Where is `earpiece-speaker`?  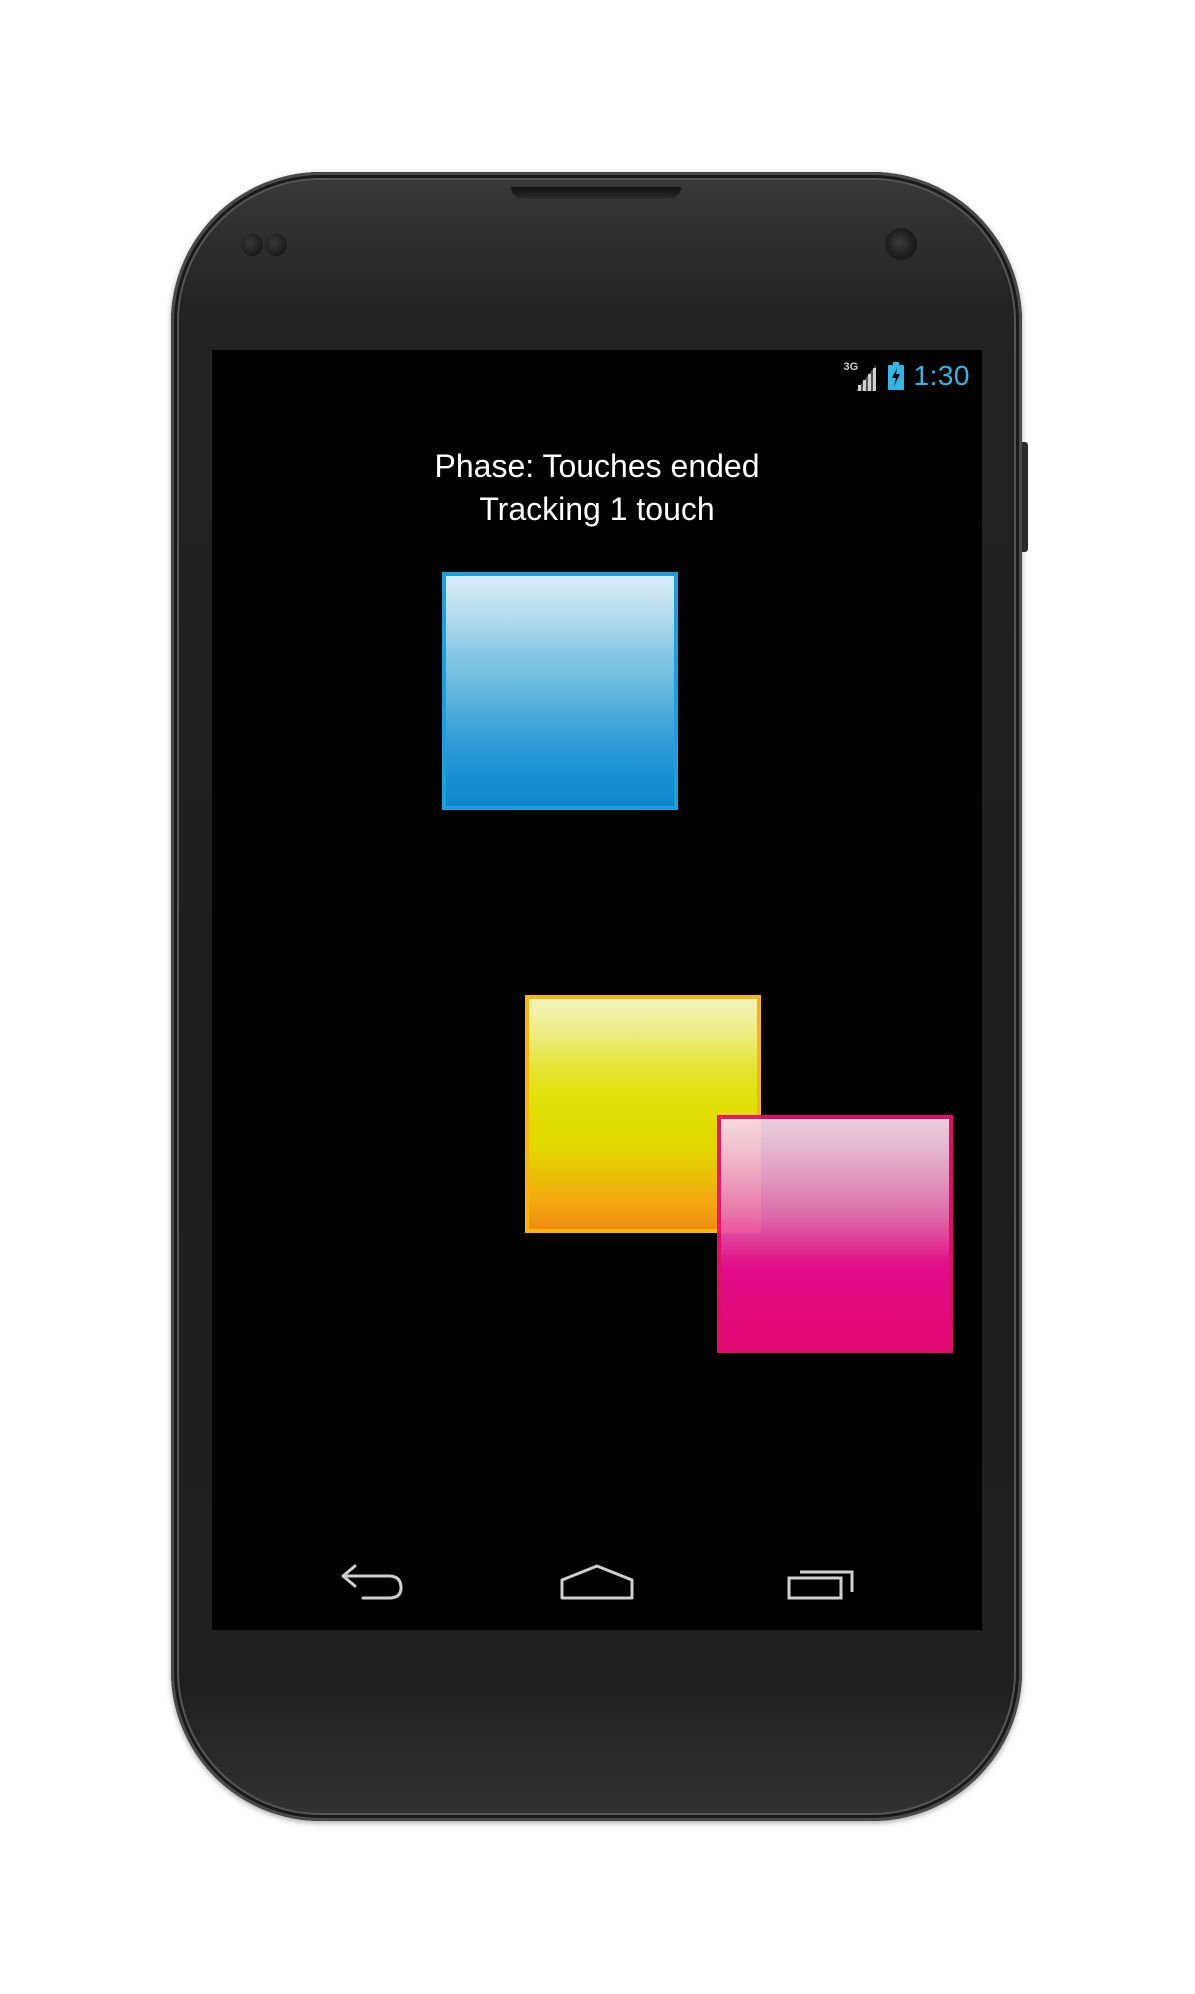 earpiece-speaker is located at coordinates (596, 193).